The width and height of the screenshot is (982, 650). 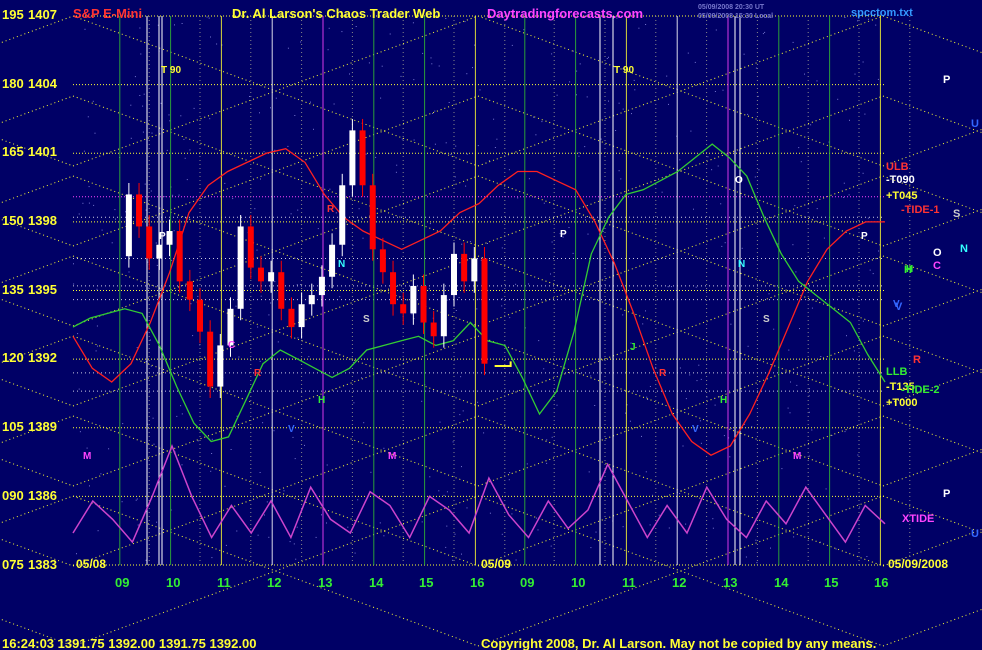 I want to click on planet-letter: P, so click(x=864, y=236).